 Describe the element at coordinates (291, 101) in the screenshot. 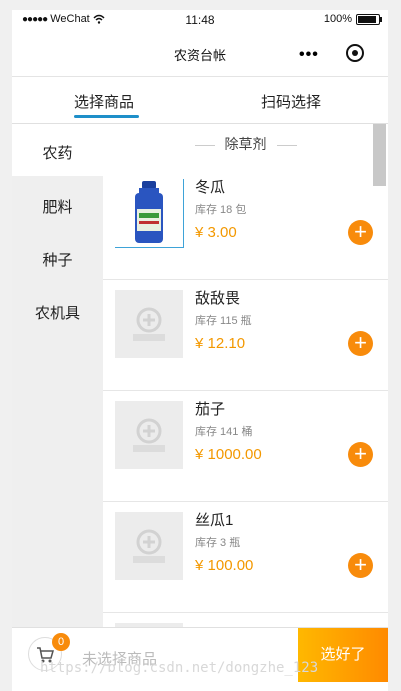

I see `tab-scan-select: 扫码选择` at that location.